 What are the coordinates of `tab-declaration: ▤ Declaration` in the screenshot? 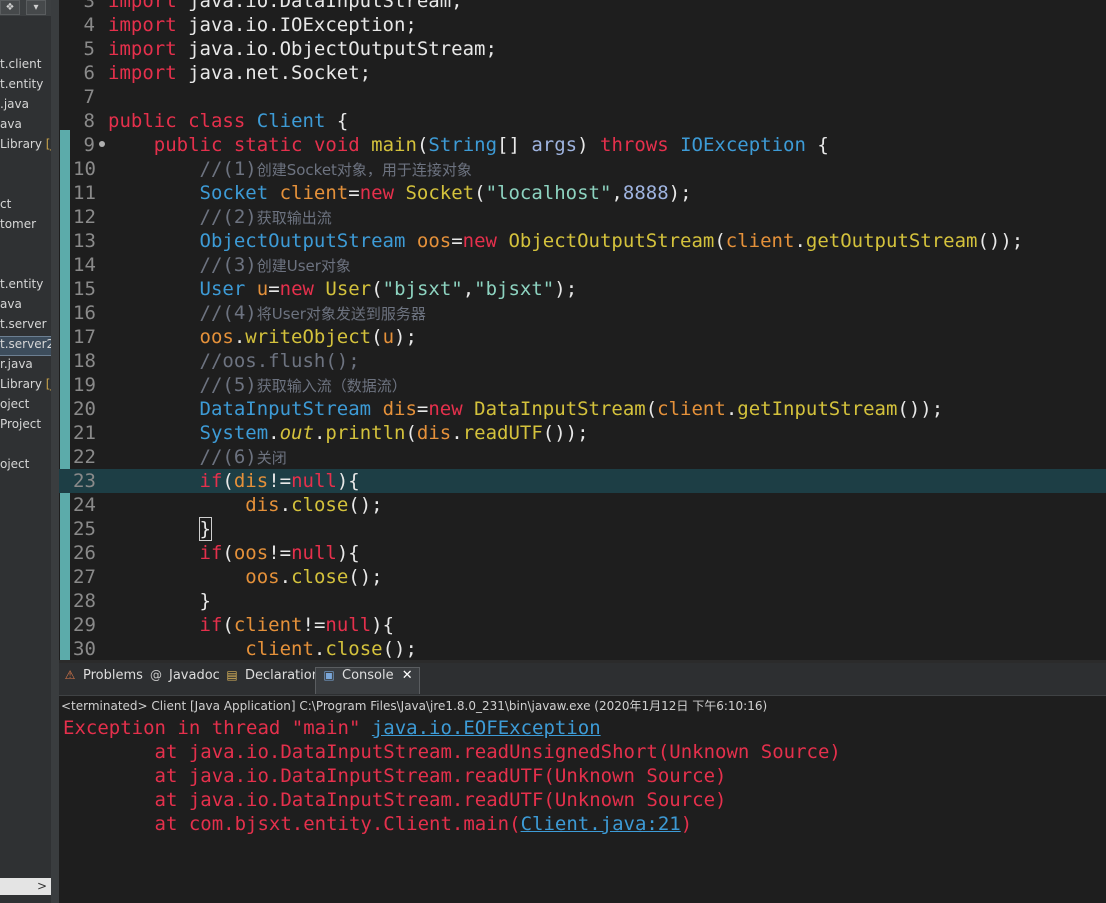 It's located at (272, 681).